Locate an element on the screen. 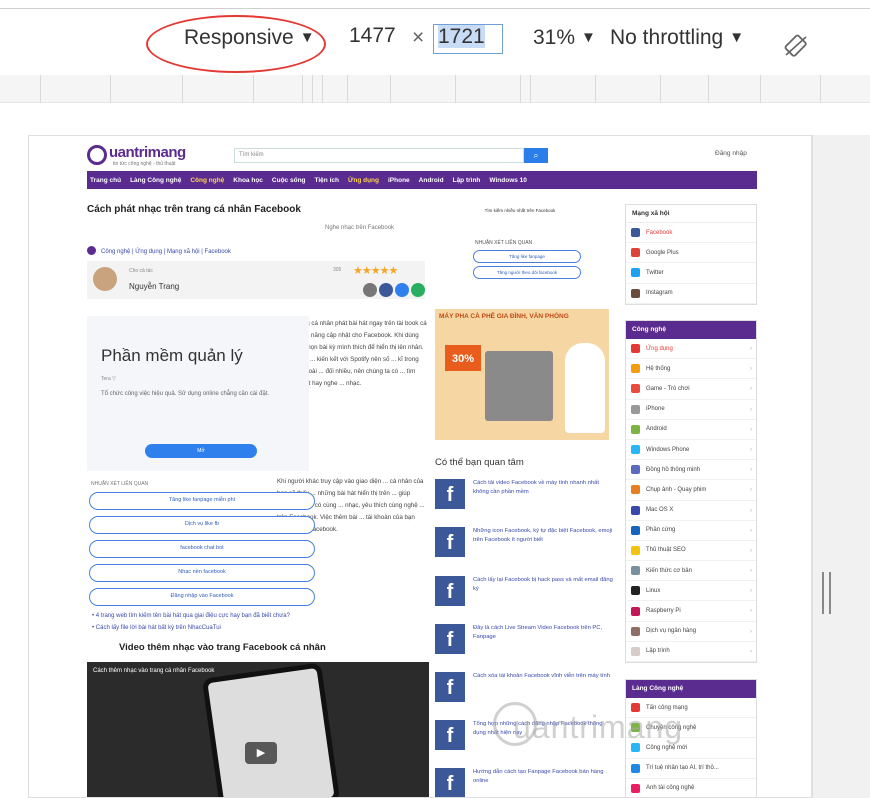 Image resolution: width=870 pixels, height=798 pixels. middle-heading: Tìm kiếm nhiều nhất trên Facebook is located at coordinates (520, 210).